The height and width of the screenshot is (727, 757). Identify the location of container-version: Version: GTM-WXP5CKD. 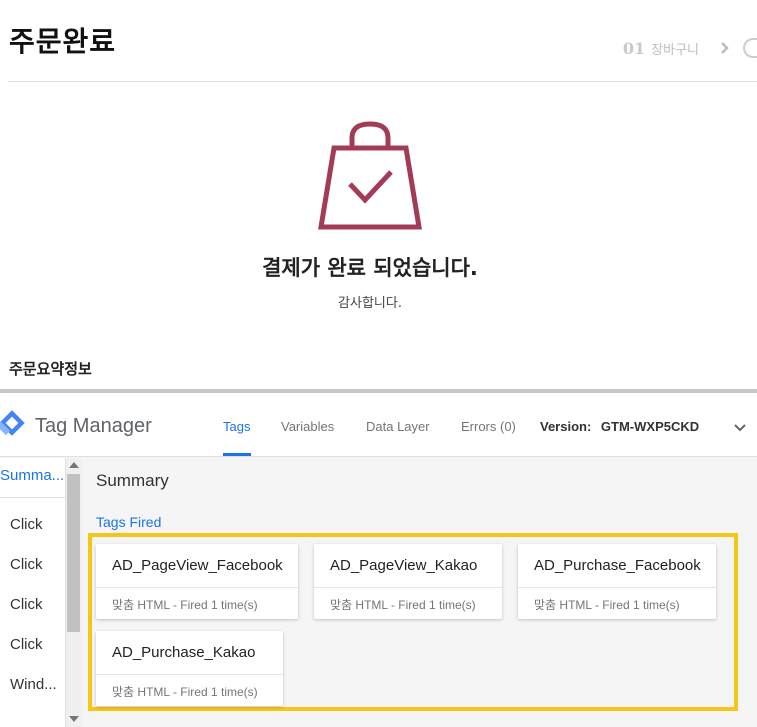
(619, 426).